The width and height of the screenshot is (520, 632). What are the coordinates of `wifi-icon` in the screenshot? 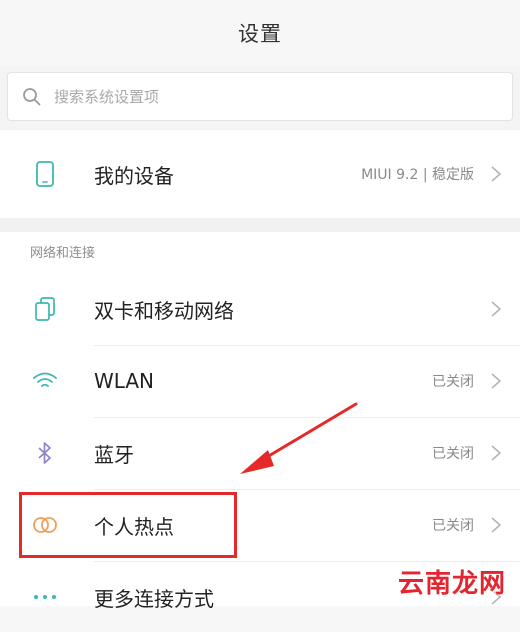 It's located at (45, 381).